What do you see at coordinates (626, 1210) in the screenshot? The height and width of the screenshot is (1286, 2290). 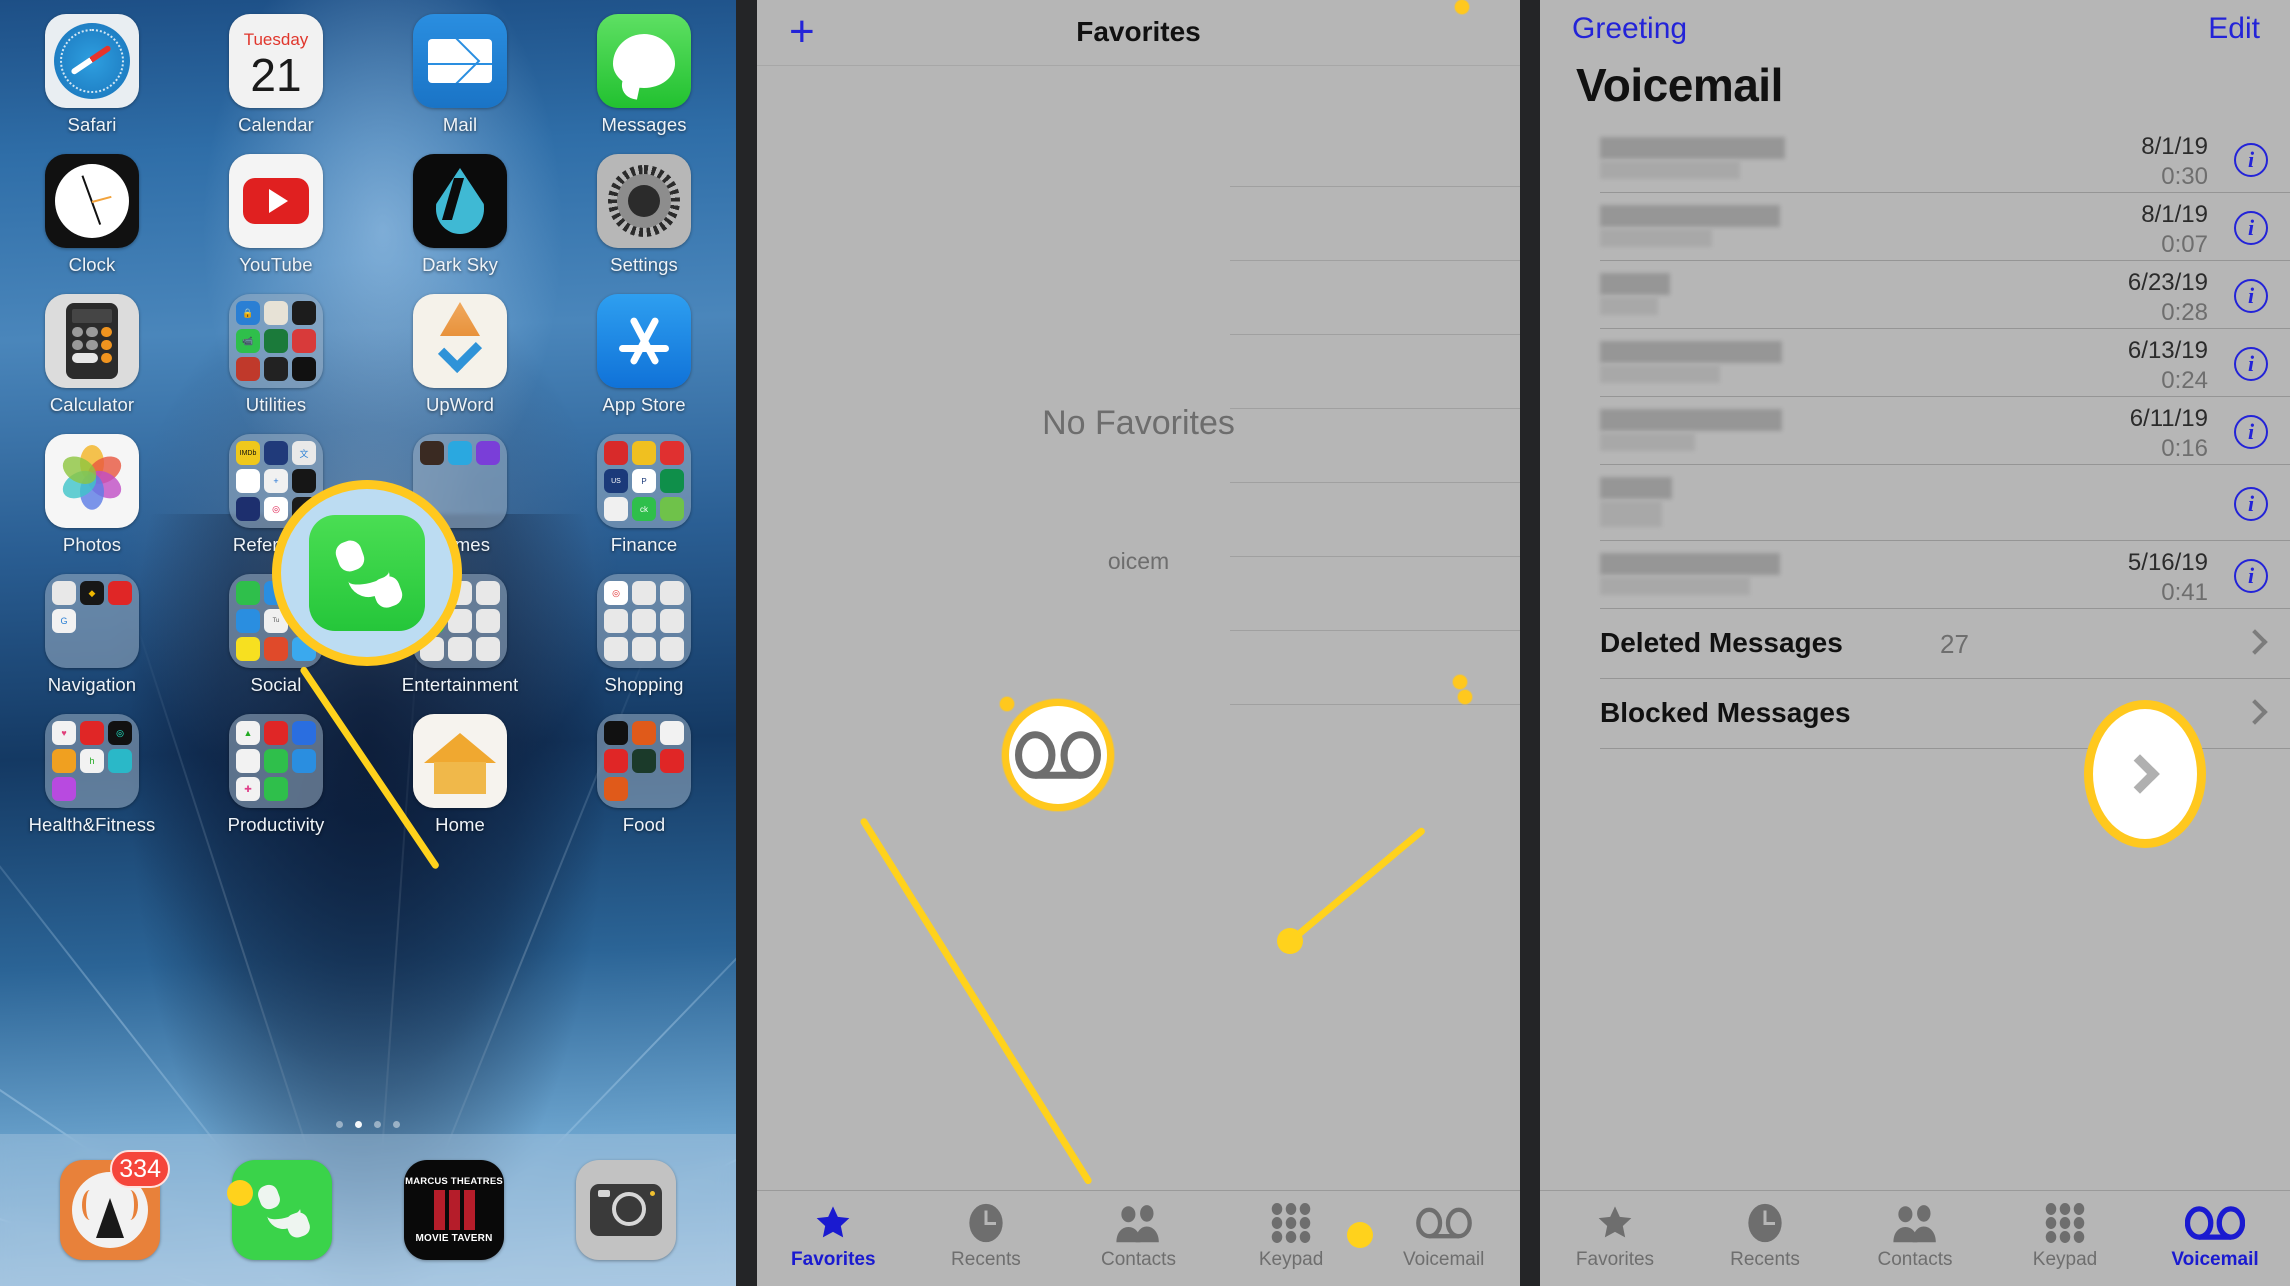 I see `dock-app-camera` at bounding box center [626, 1210].